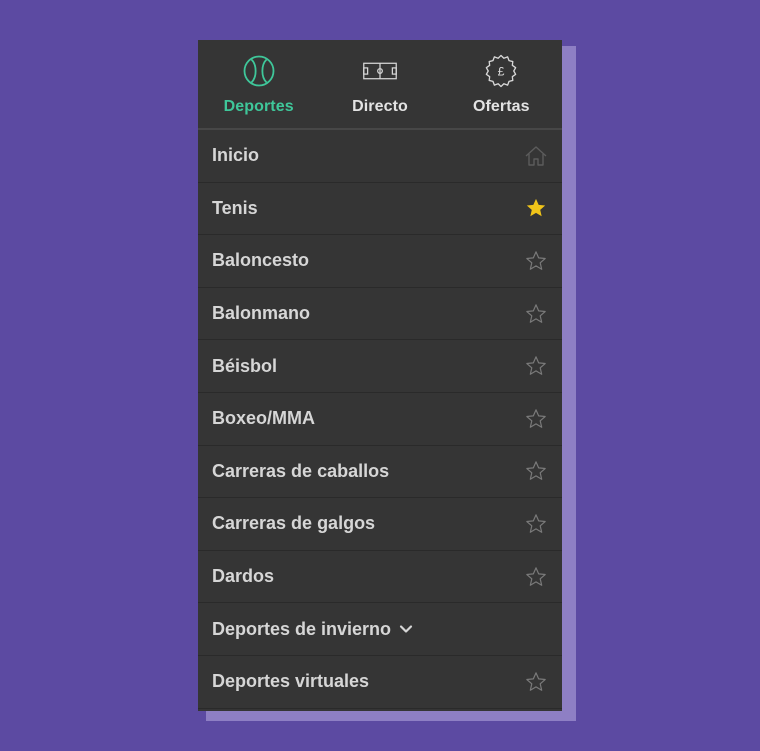  I want to click on tab-deportes: Deportes, so click(258, 84).